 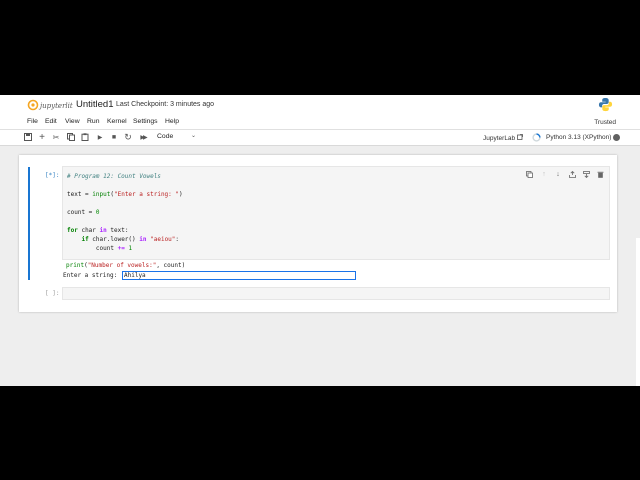 I want to click on jupyterlite-logo: jupyterlite, so click(x=50, y=105).